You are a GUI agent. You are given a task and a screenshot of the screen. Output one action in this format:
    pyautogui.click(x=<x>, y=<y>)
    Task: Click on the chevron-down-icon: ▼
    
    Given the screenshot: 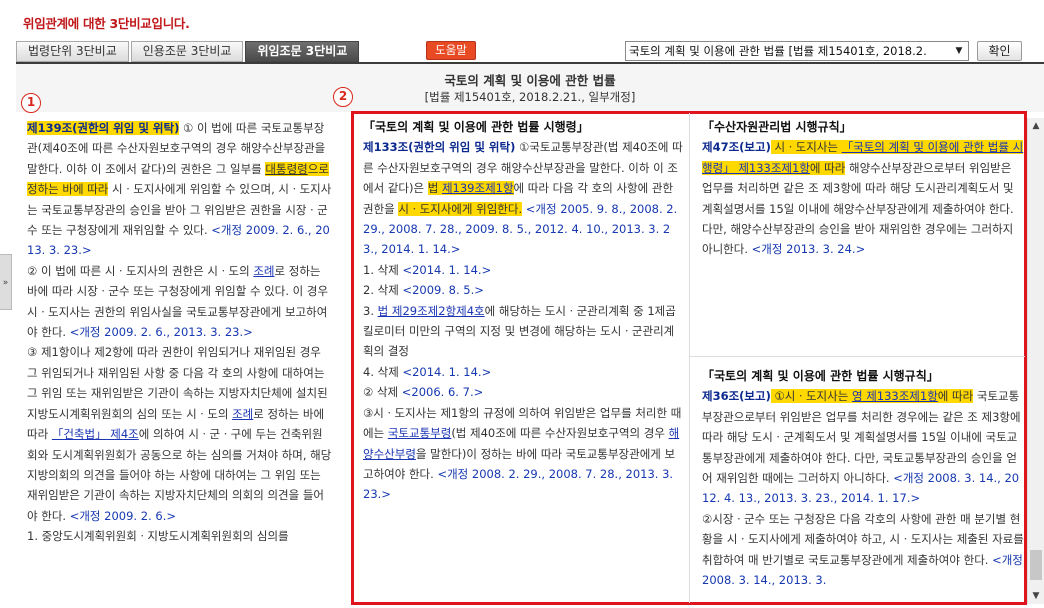 What is the action you would take?
    pyautogui.click(x=959, y=51)
    